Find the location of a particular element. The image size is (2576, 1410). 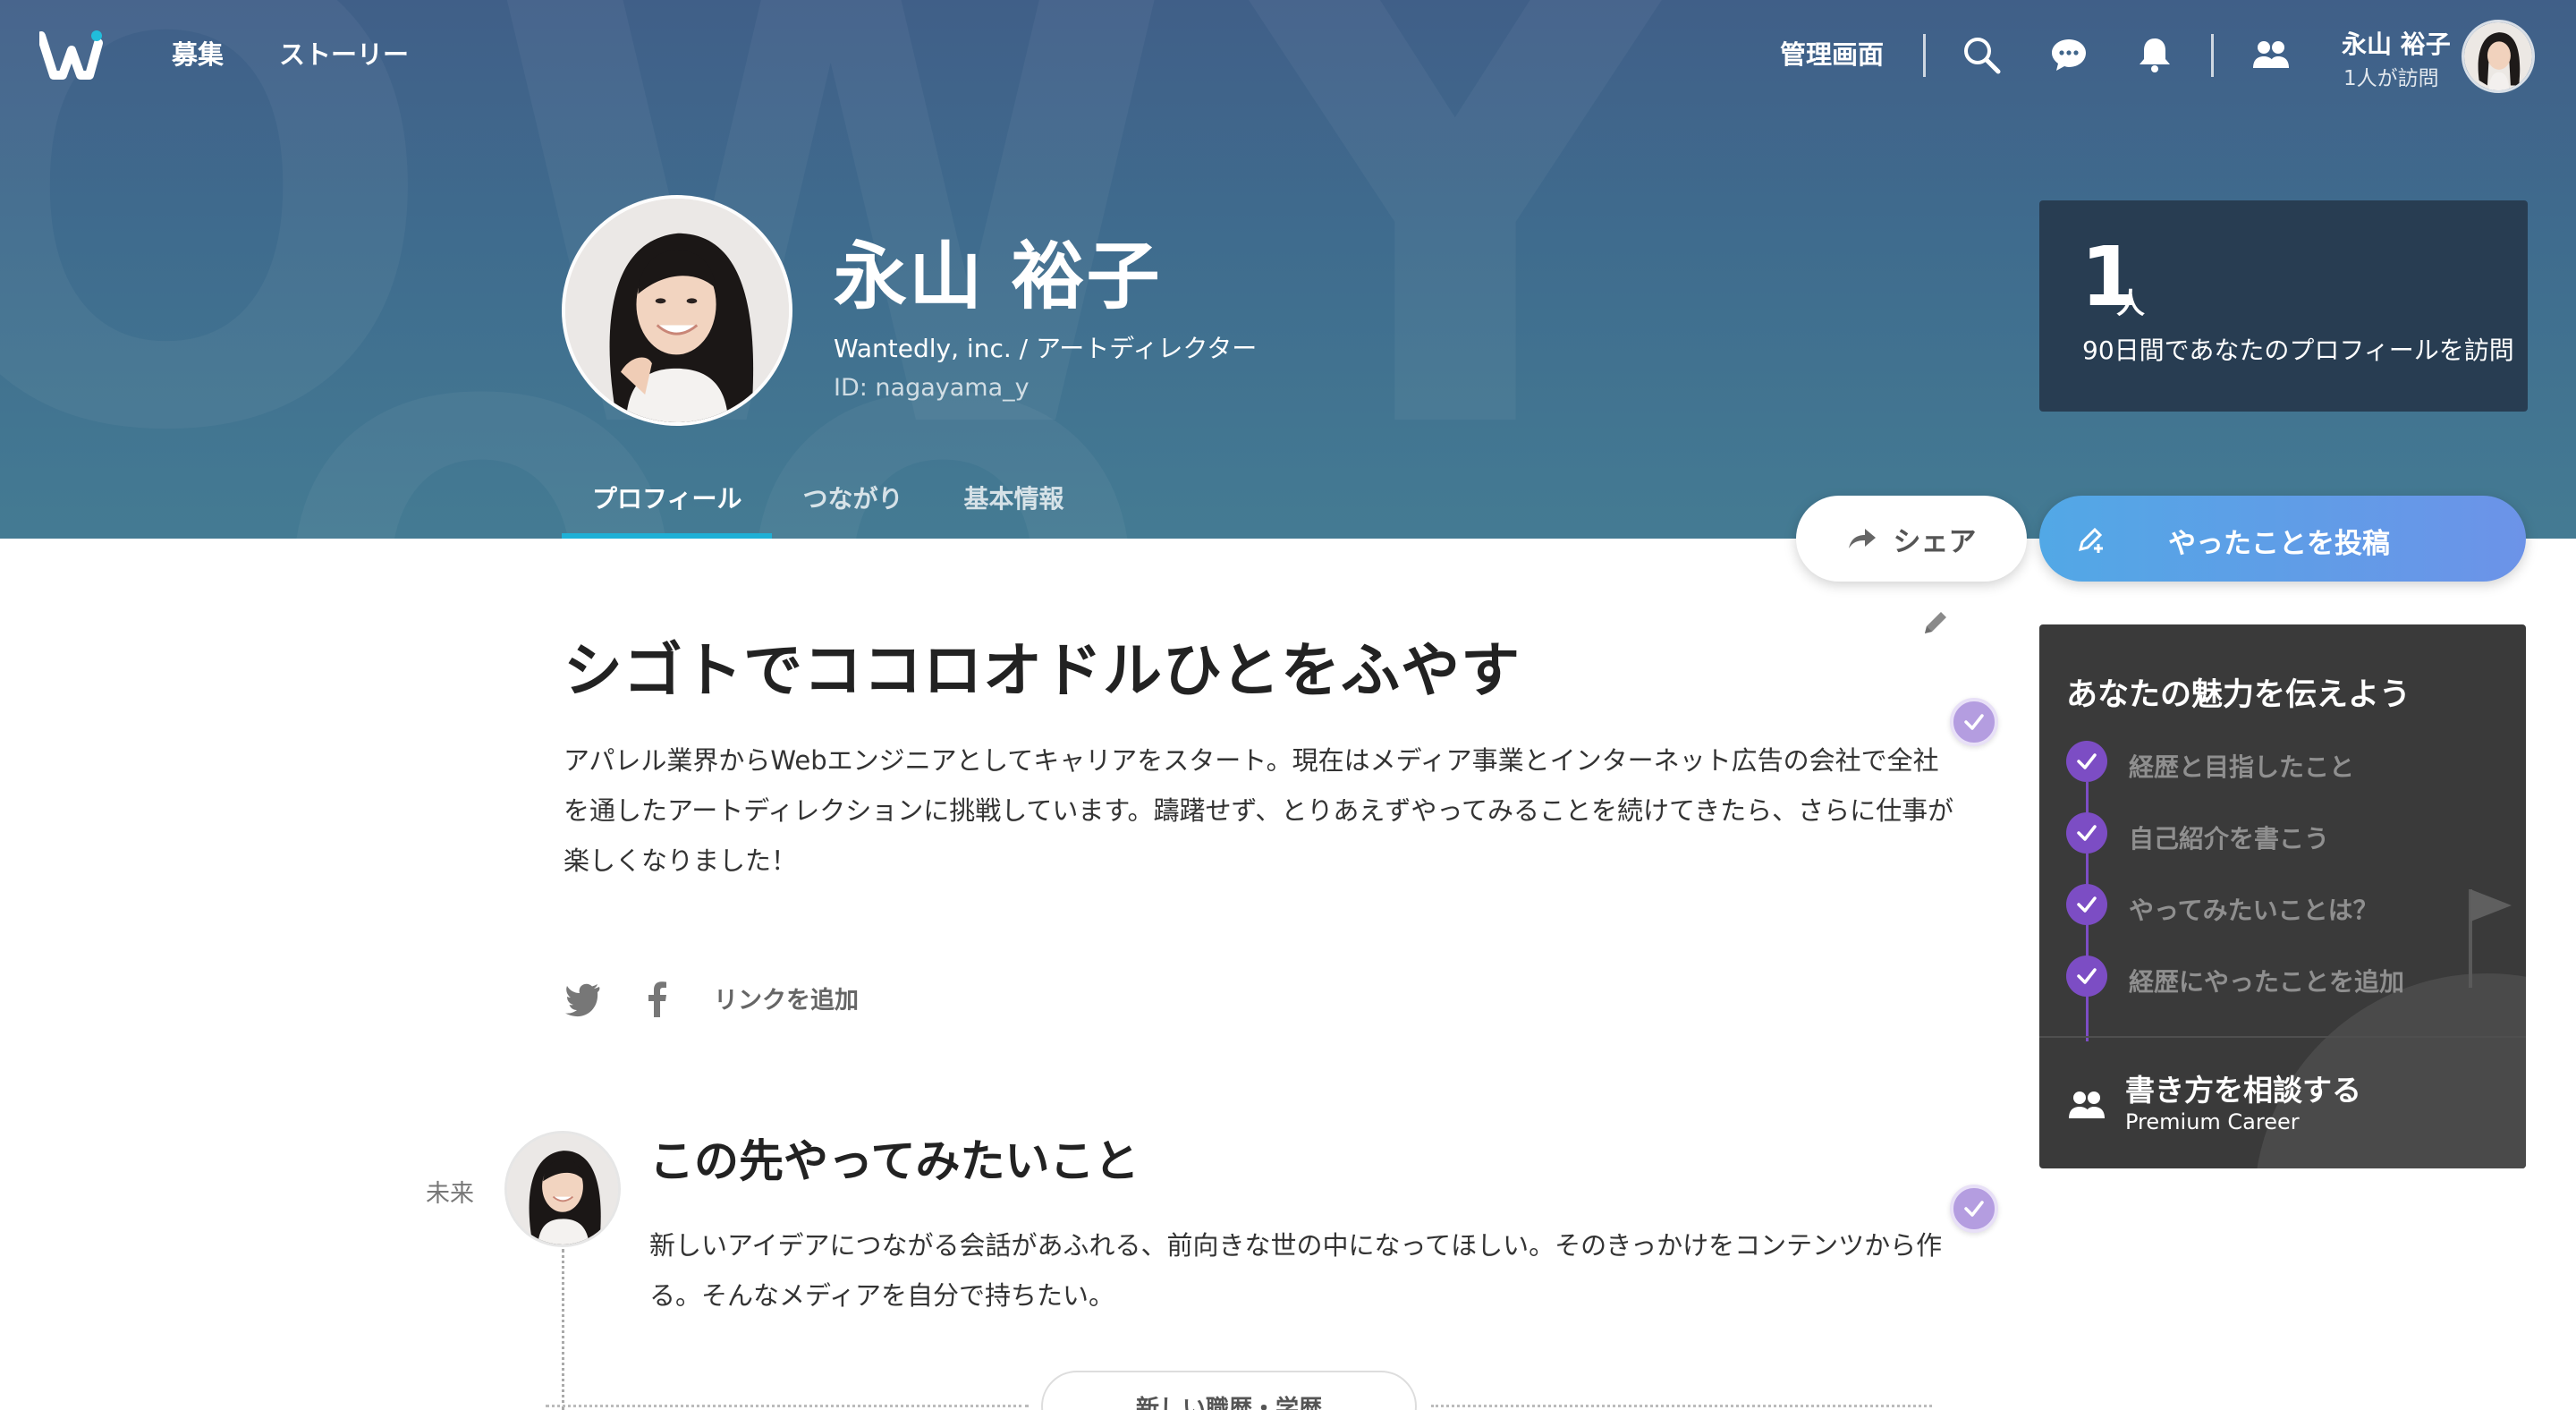

profile-company-role: Wantedly, inc. / アートディレクター is located at coordinates (1045, 347).